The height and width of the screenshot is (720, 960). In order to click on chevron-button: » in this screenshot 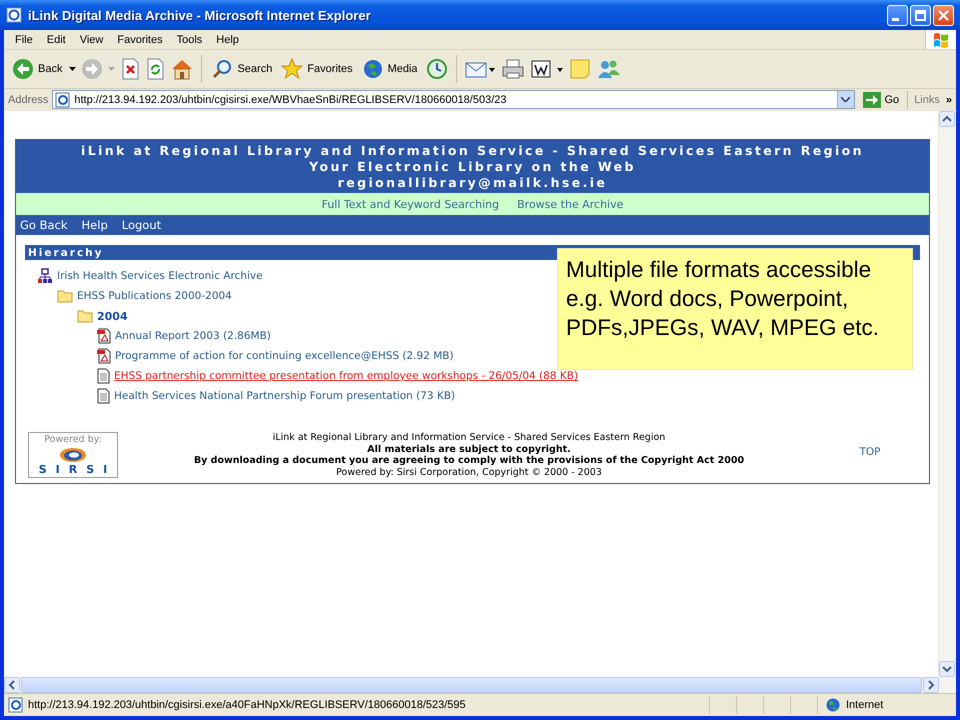, I will do `click(951, 100)`.